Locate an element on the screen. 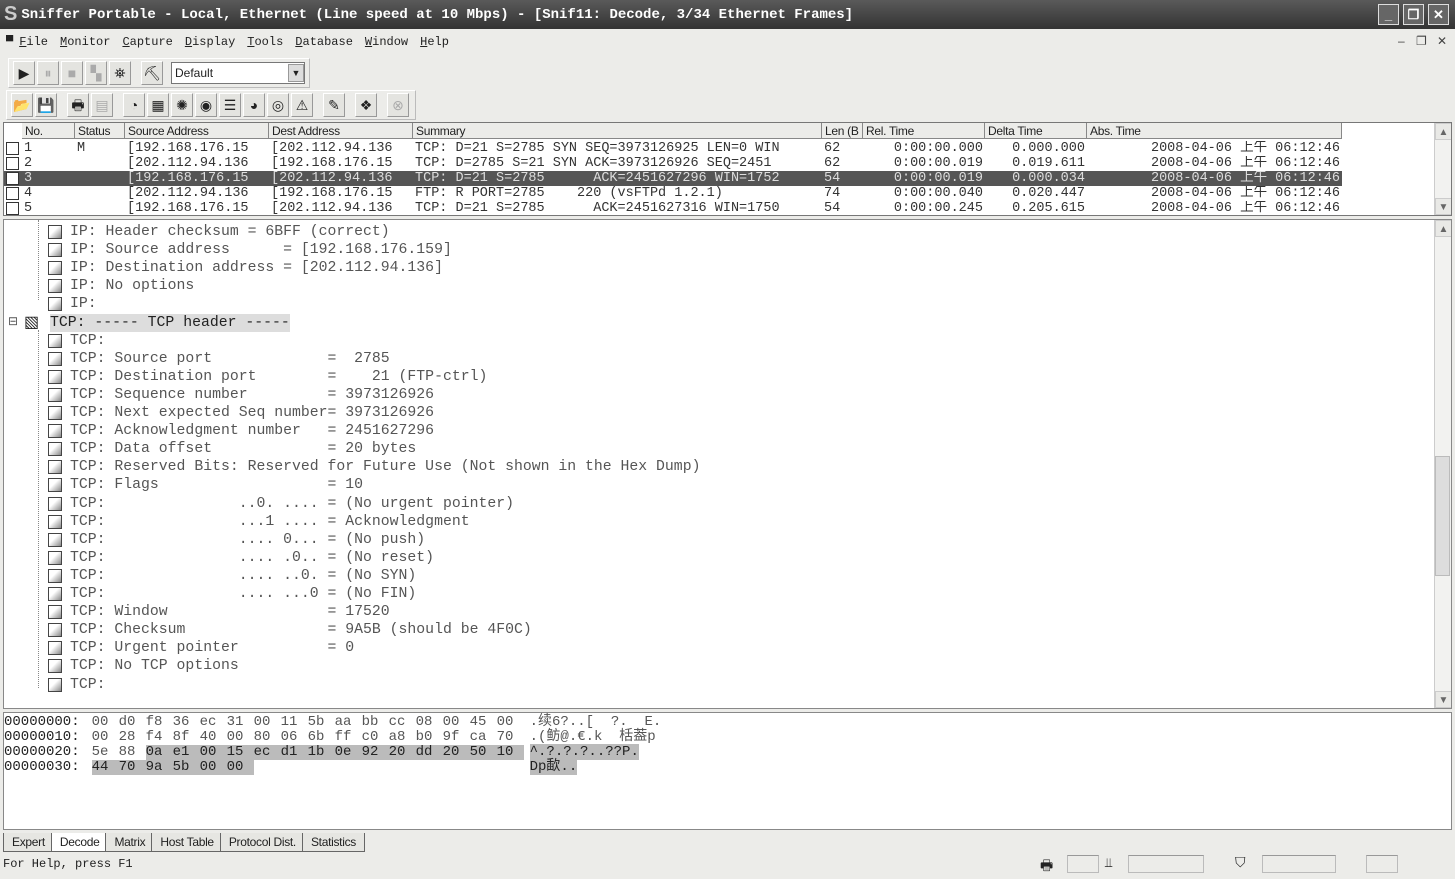  stop-all-button: ⊗ is located at coordinates (398, 105).